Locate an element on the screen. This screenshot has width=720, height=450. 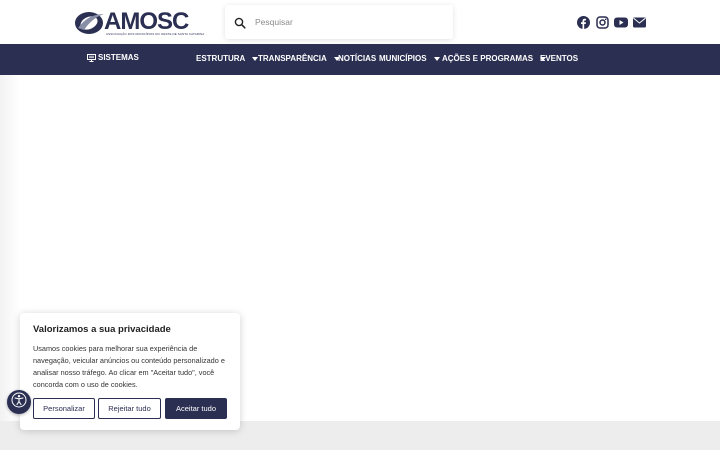
search-box is located at coordinates (339, 22).